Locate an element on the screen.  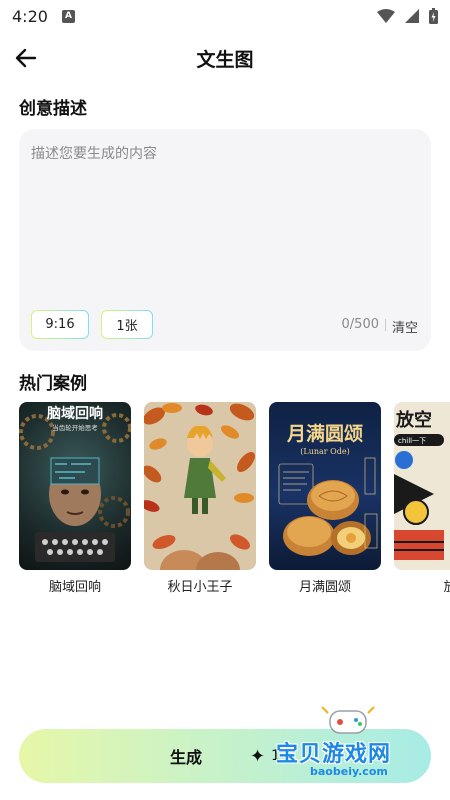
case-illustration: 月满圆颂 (Lunar Ode) is located at coordinates (328, 489).